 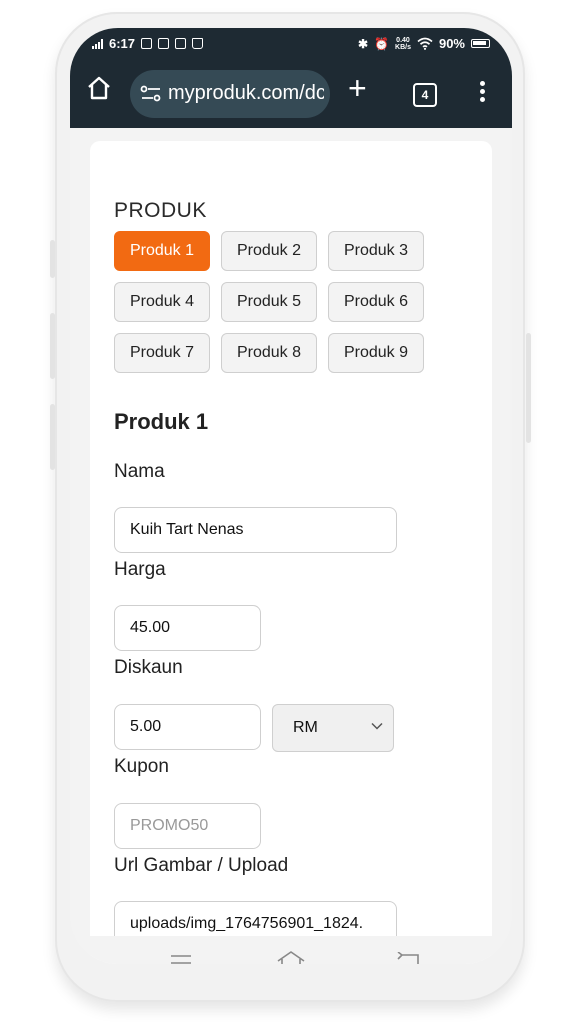 I want to click on status-bar: 6:17 ✱ ⏰ 0.40 KB/s 90%, so click(x=291, y=45).